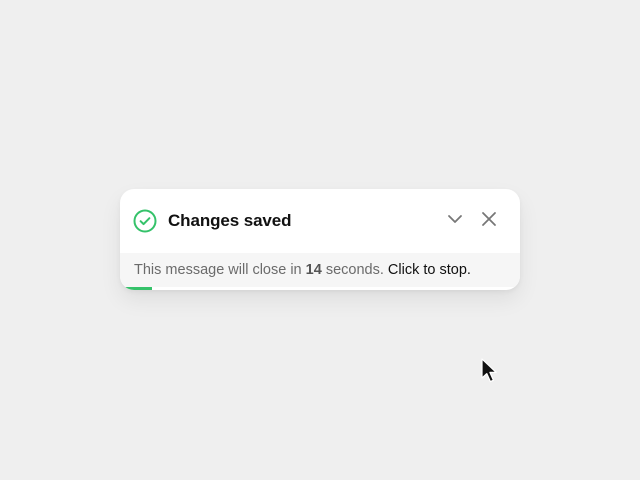  Describe the element at coordinates (490, 371) in the screenshot. I see `mouse-pointer-icon` at that location.